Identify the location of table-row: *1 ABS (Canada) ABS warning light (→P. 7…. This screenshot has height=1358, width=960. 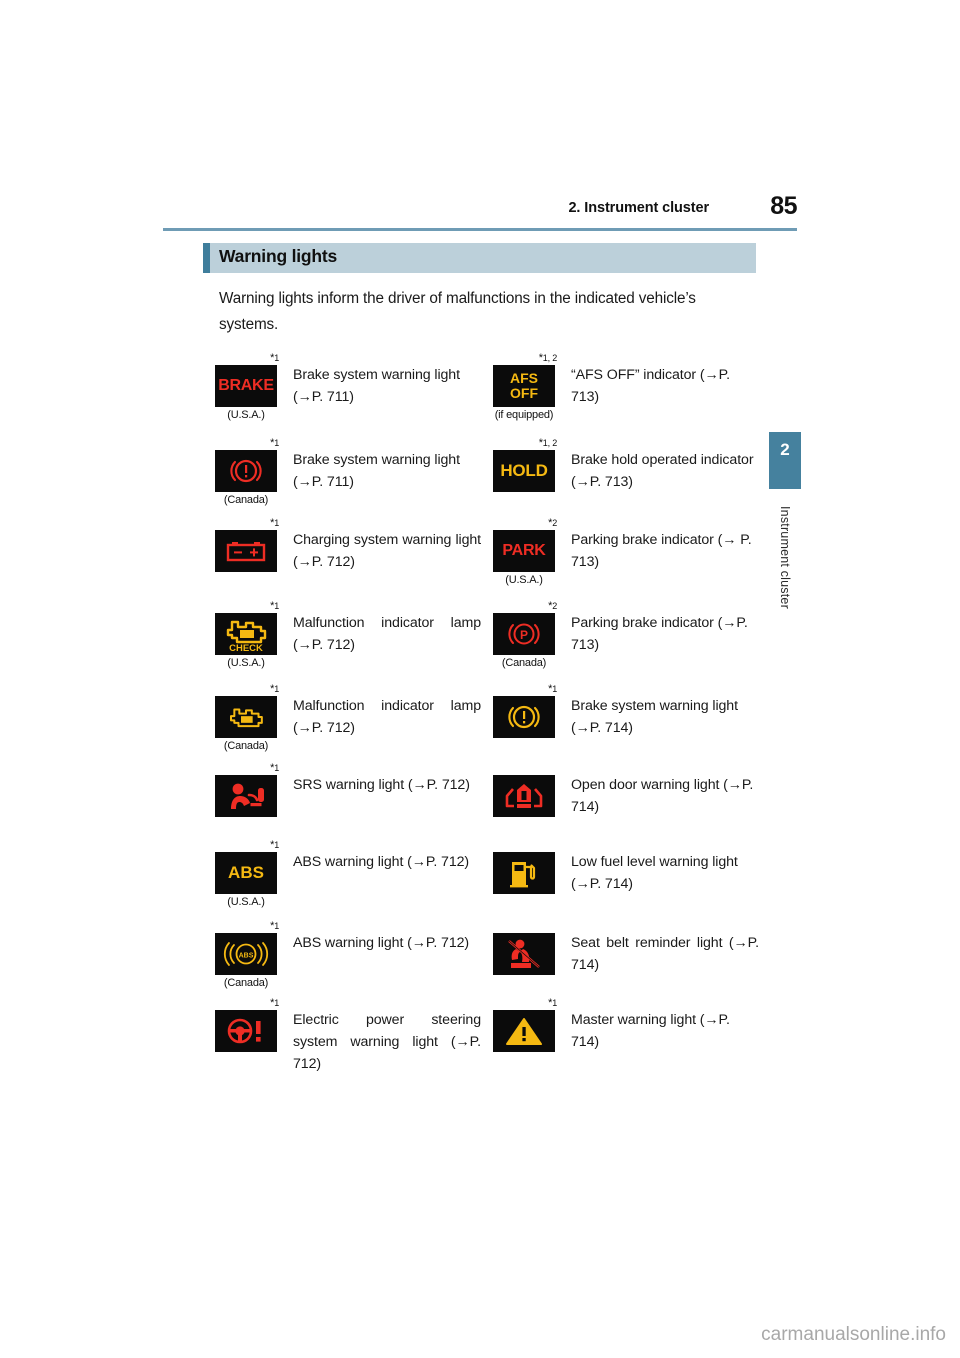
(481, 955).